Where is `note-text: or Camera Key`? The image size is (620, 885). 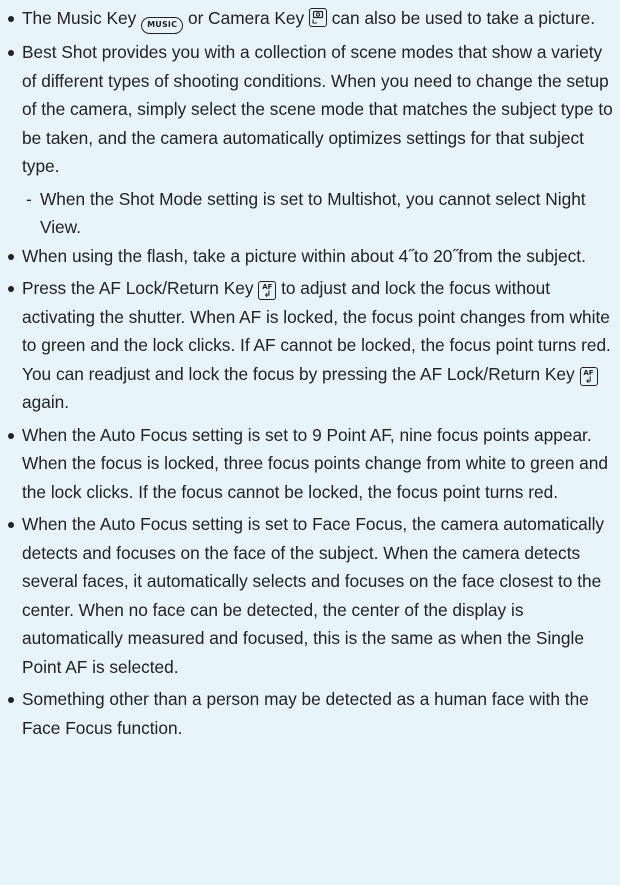 note-text: or Camera Key is located at coordinates (246, 18).